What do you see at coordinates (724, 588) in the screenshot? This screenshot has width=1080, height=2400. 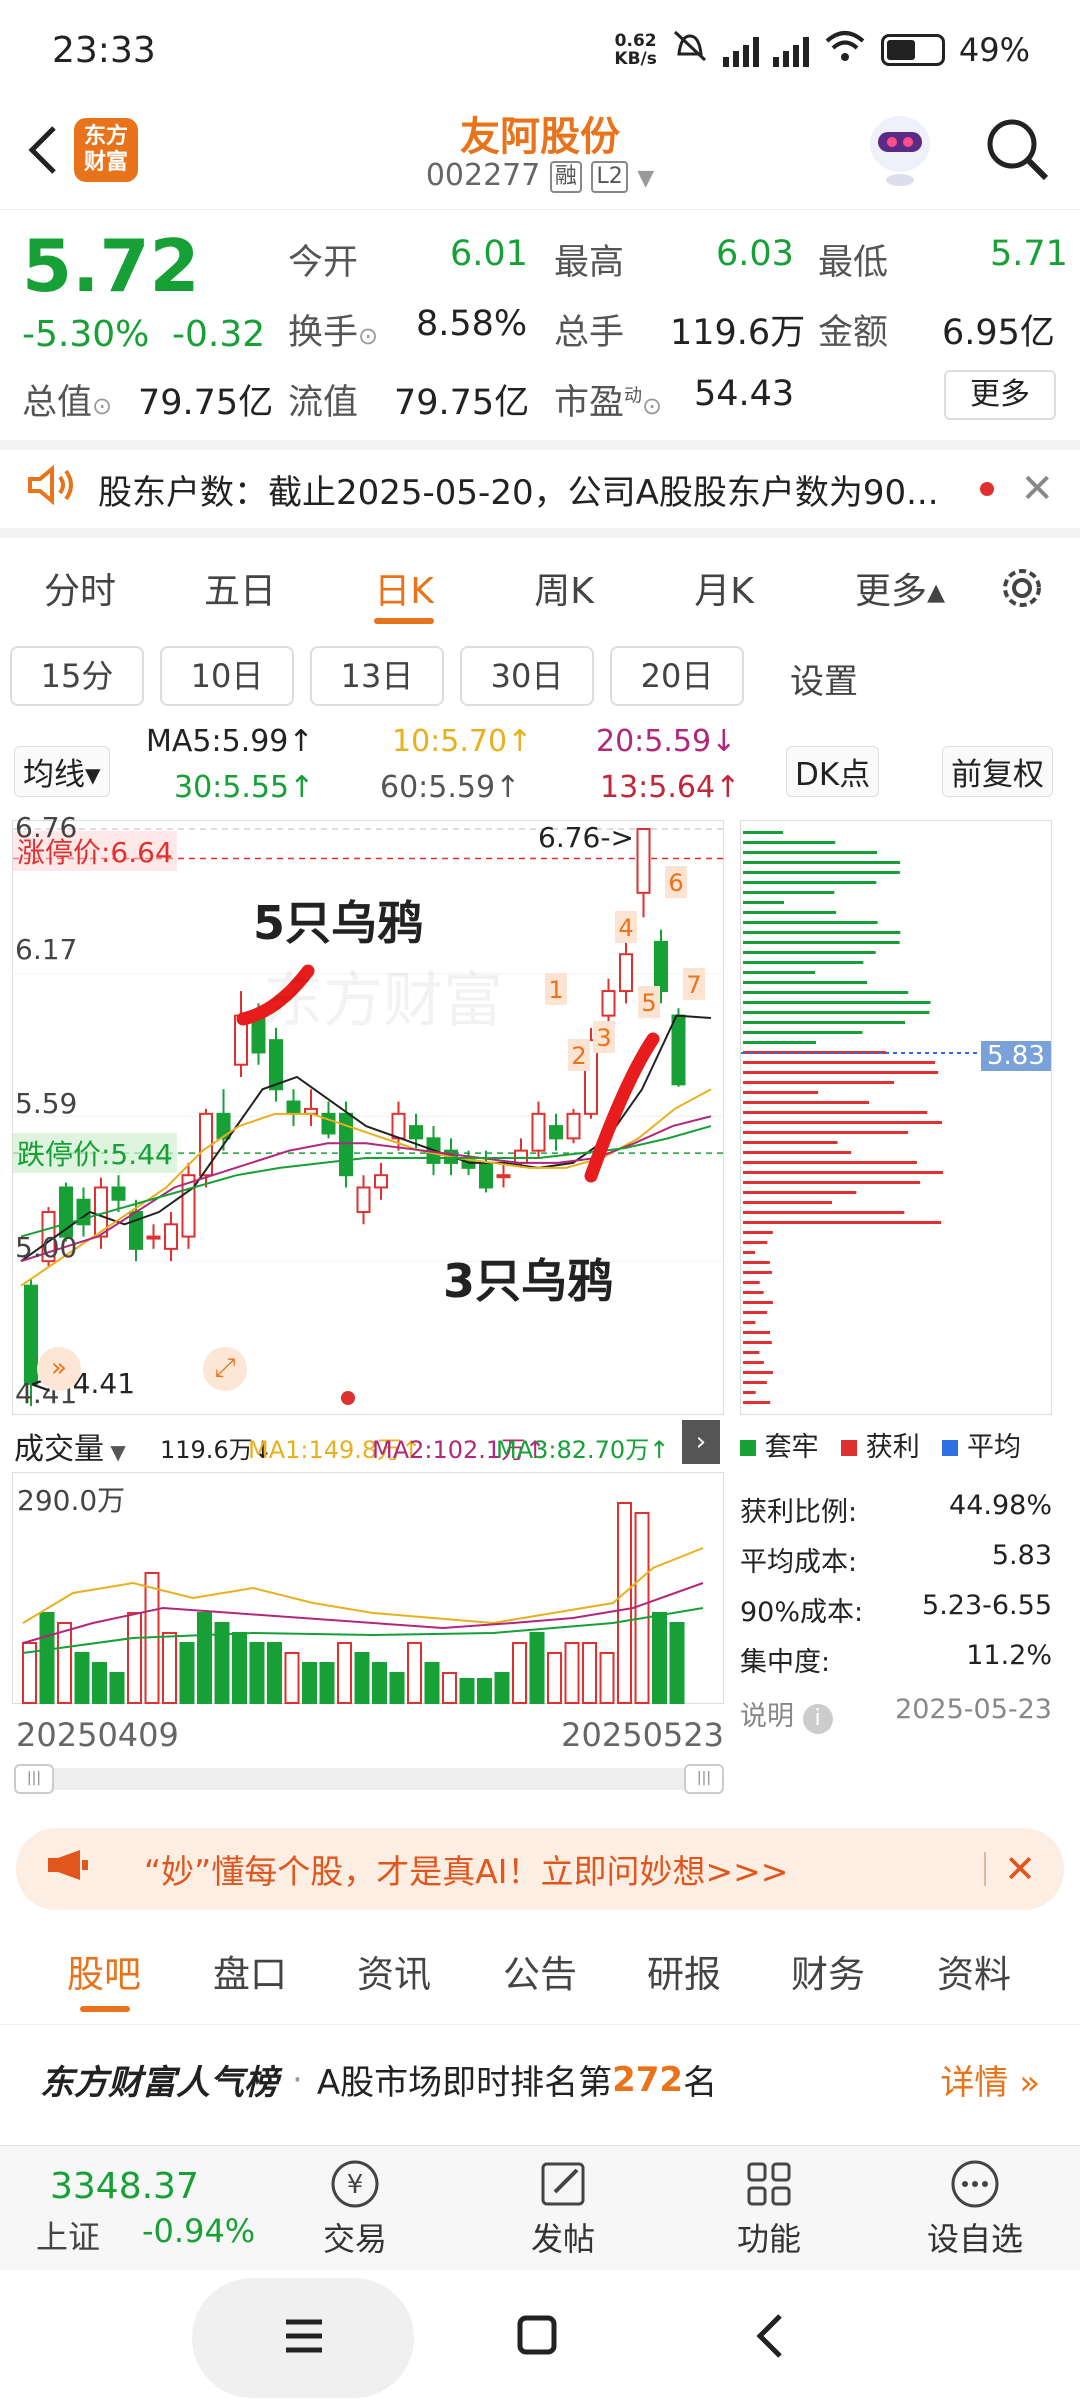 I see `tab-monthly-k: 月K` at bounding box center [724, 588].